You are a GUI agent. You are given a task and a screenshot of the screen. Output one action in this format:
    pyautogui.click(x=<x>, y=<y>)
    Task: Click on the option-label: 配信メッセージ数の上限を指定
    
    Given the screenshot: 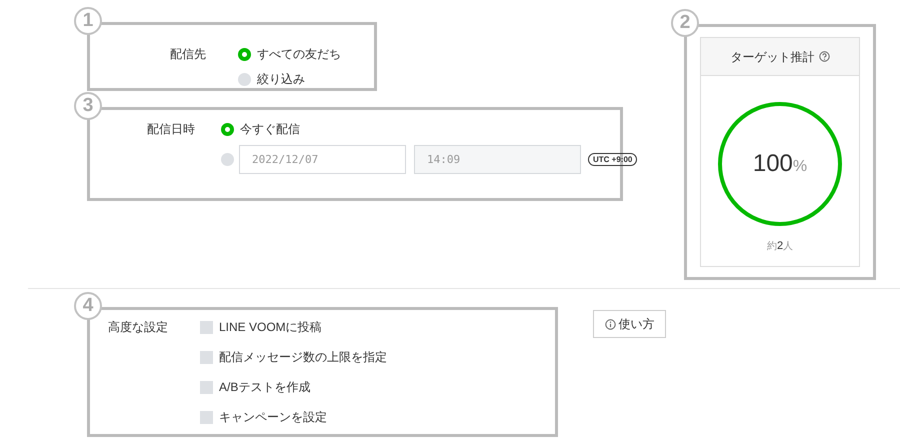 What is the action you would take?
    pyautogui.click(x=303, y=357)
    